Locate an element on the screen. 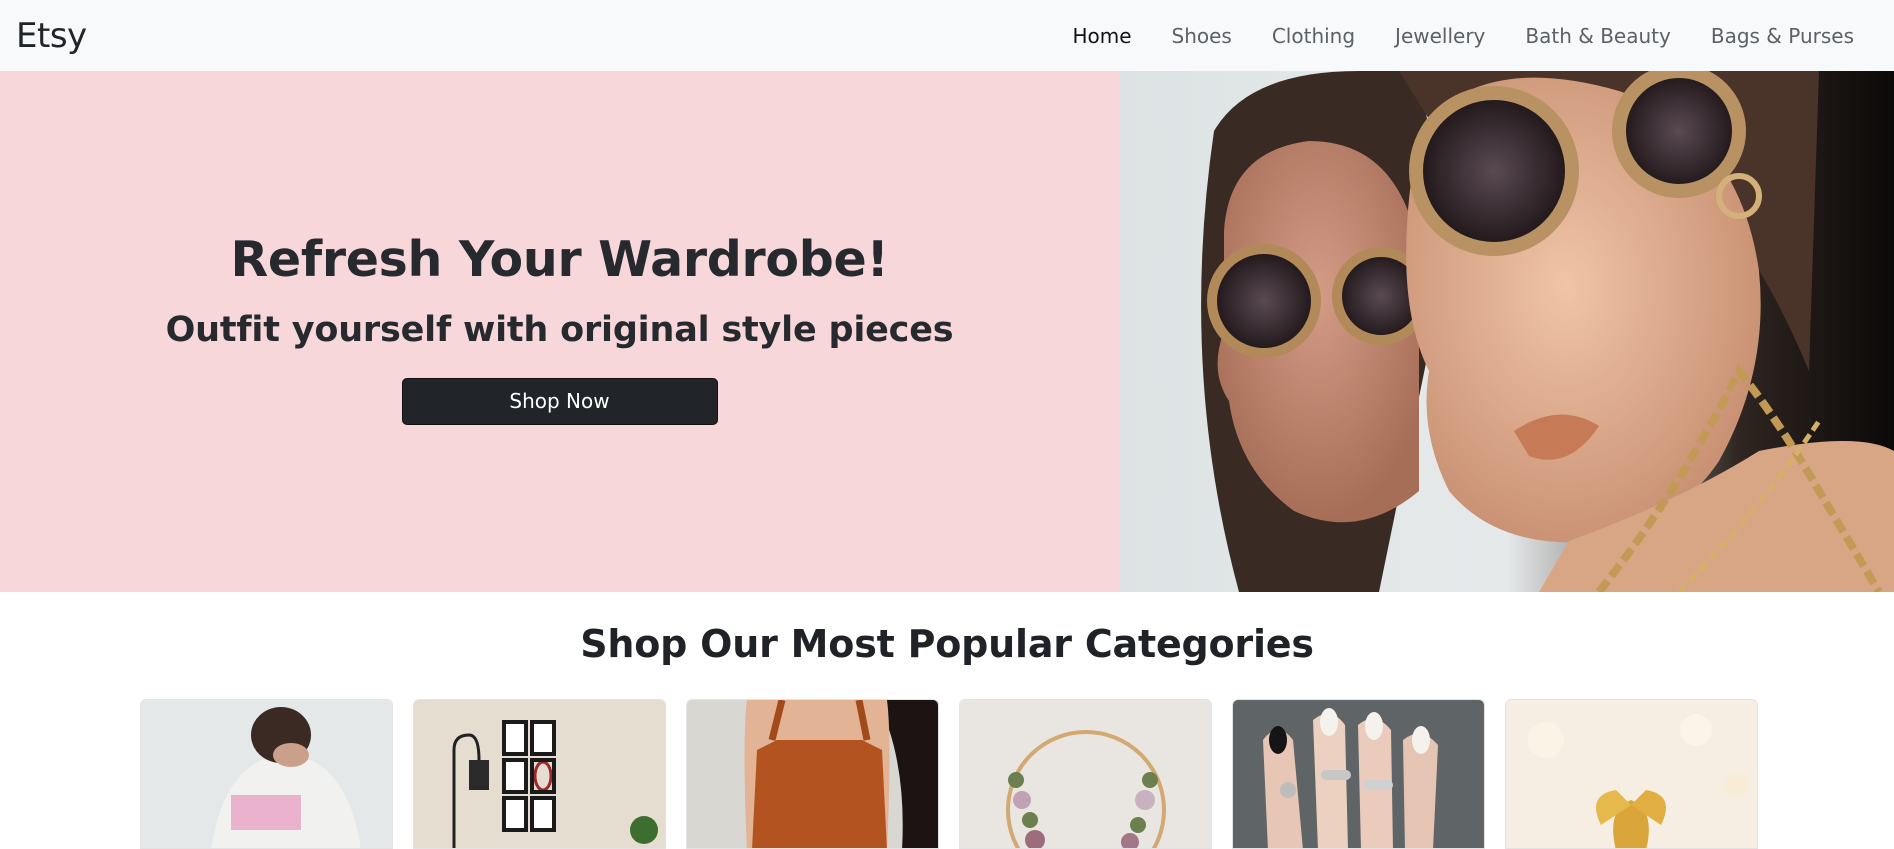  hero-title: Refresh Your Wardrobe! is located at coordinates (559, 259).